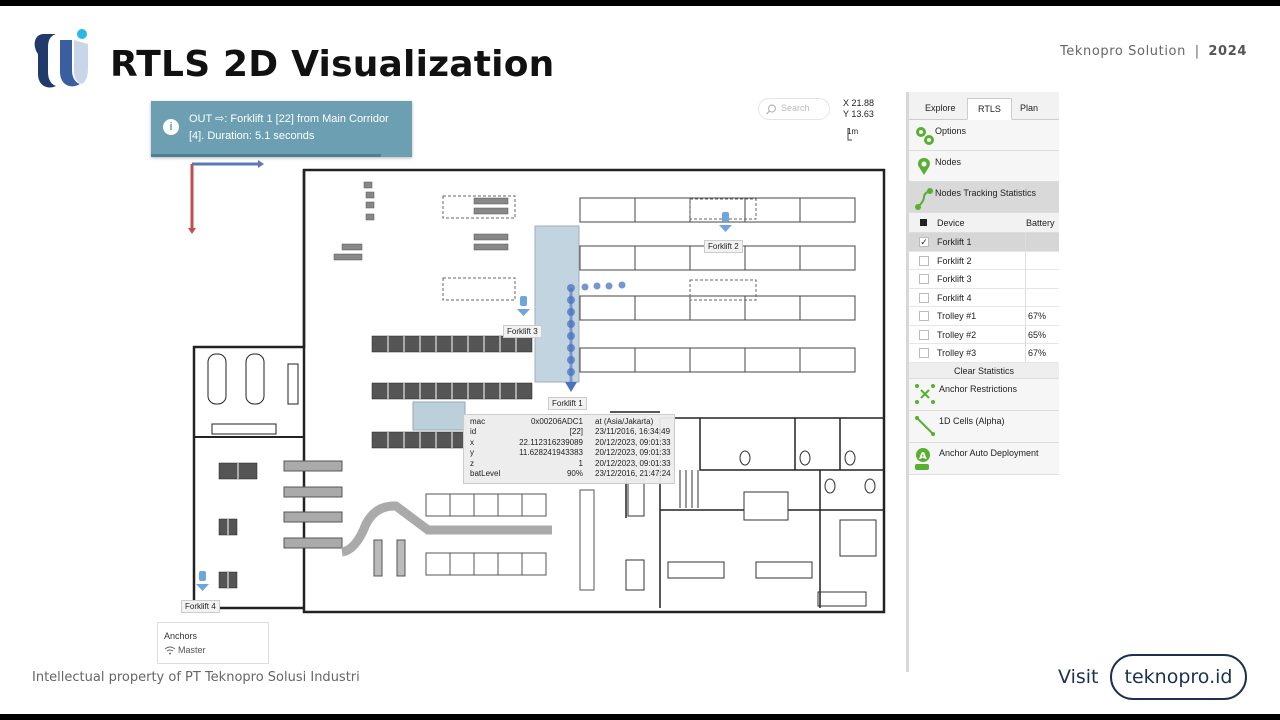  I want to click on panel-tabs: Explore RTLS Plan, so click(984, 106).